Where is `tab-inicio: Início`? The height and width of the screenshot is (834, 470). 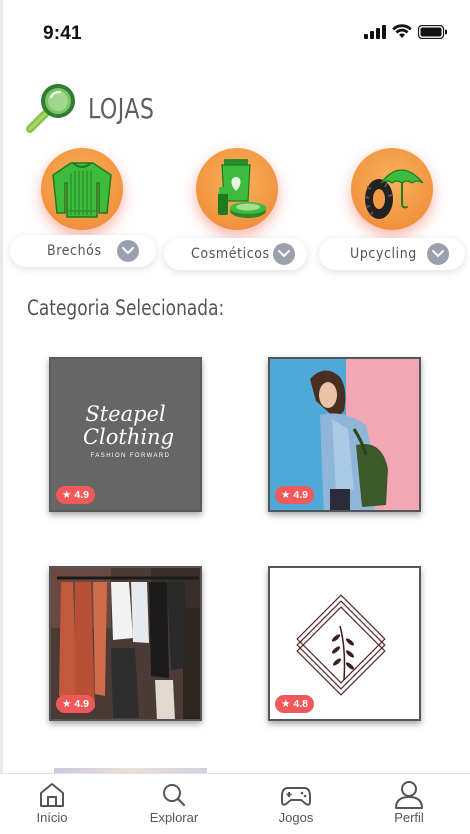
tab-inicio: Início is located at coordinates (52, 804).